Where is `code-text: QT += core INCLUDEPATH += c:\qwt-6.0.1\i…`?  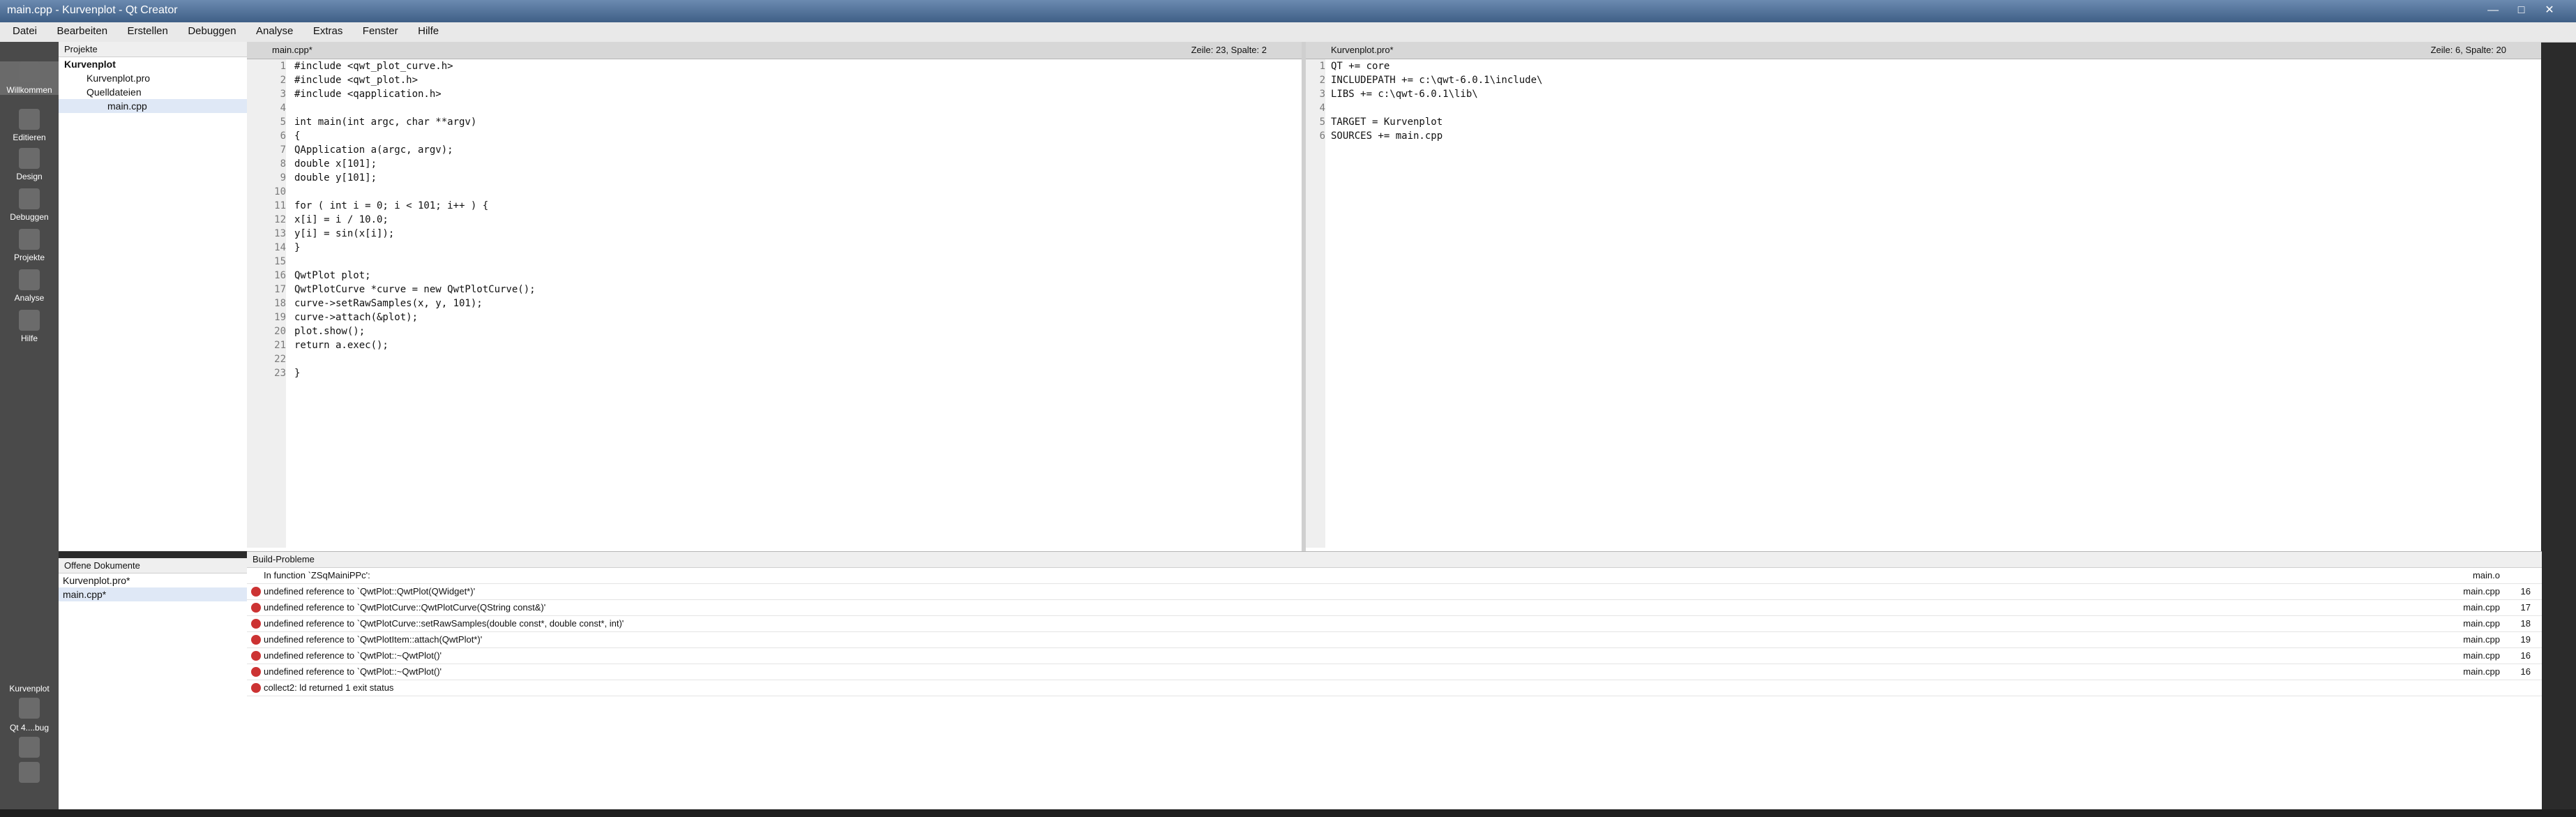 code-text: QT += core INCLUDEPATH += c:\qwt-6.0.1\i… is located at coordinates (1436, 101).